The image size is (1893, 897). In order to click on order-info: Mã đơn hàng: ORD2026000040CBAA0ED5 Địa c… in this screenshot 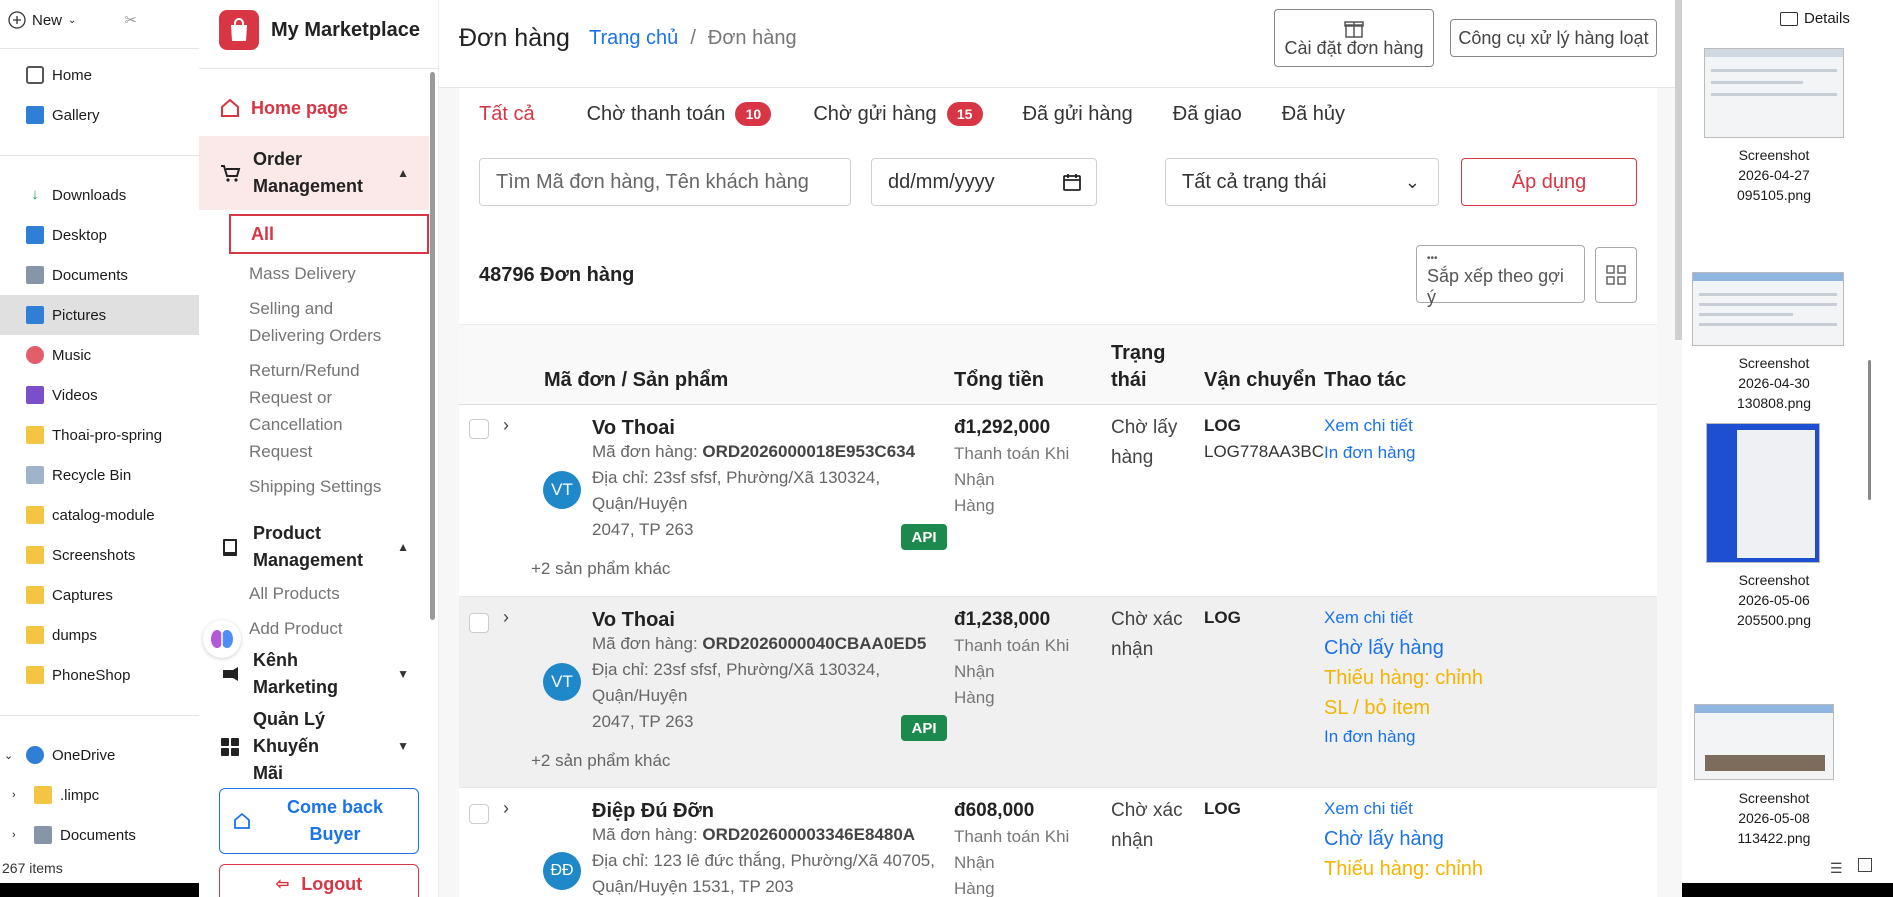, I will do `click(759, 682)`.